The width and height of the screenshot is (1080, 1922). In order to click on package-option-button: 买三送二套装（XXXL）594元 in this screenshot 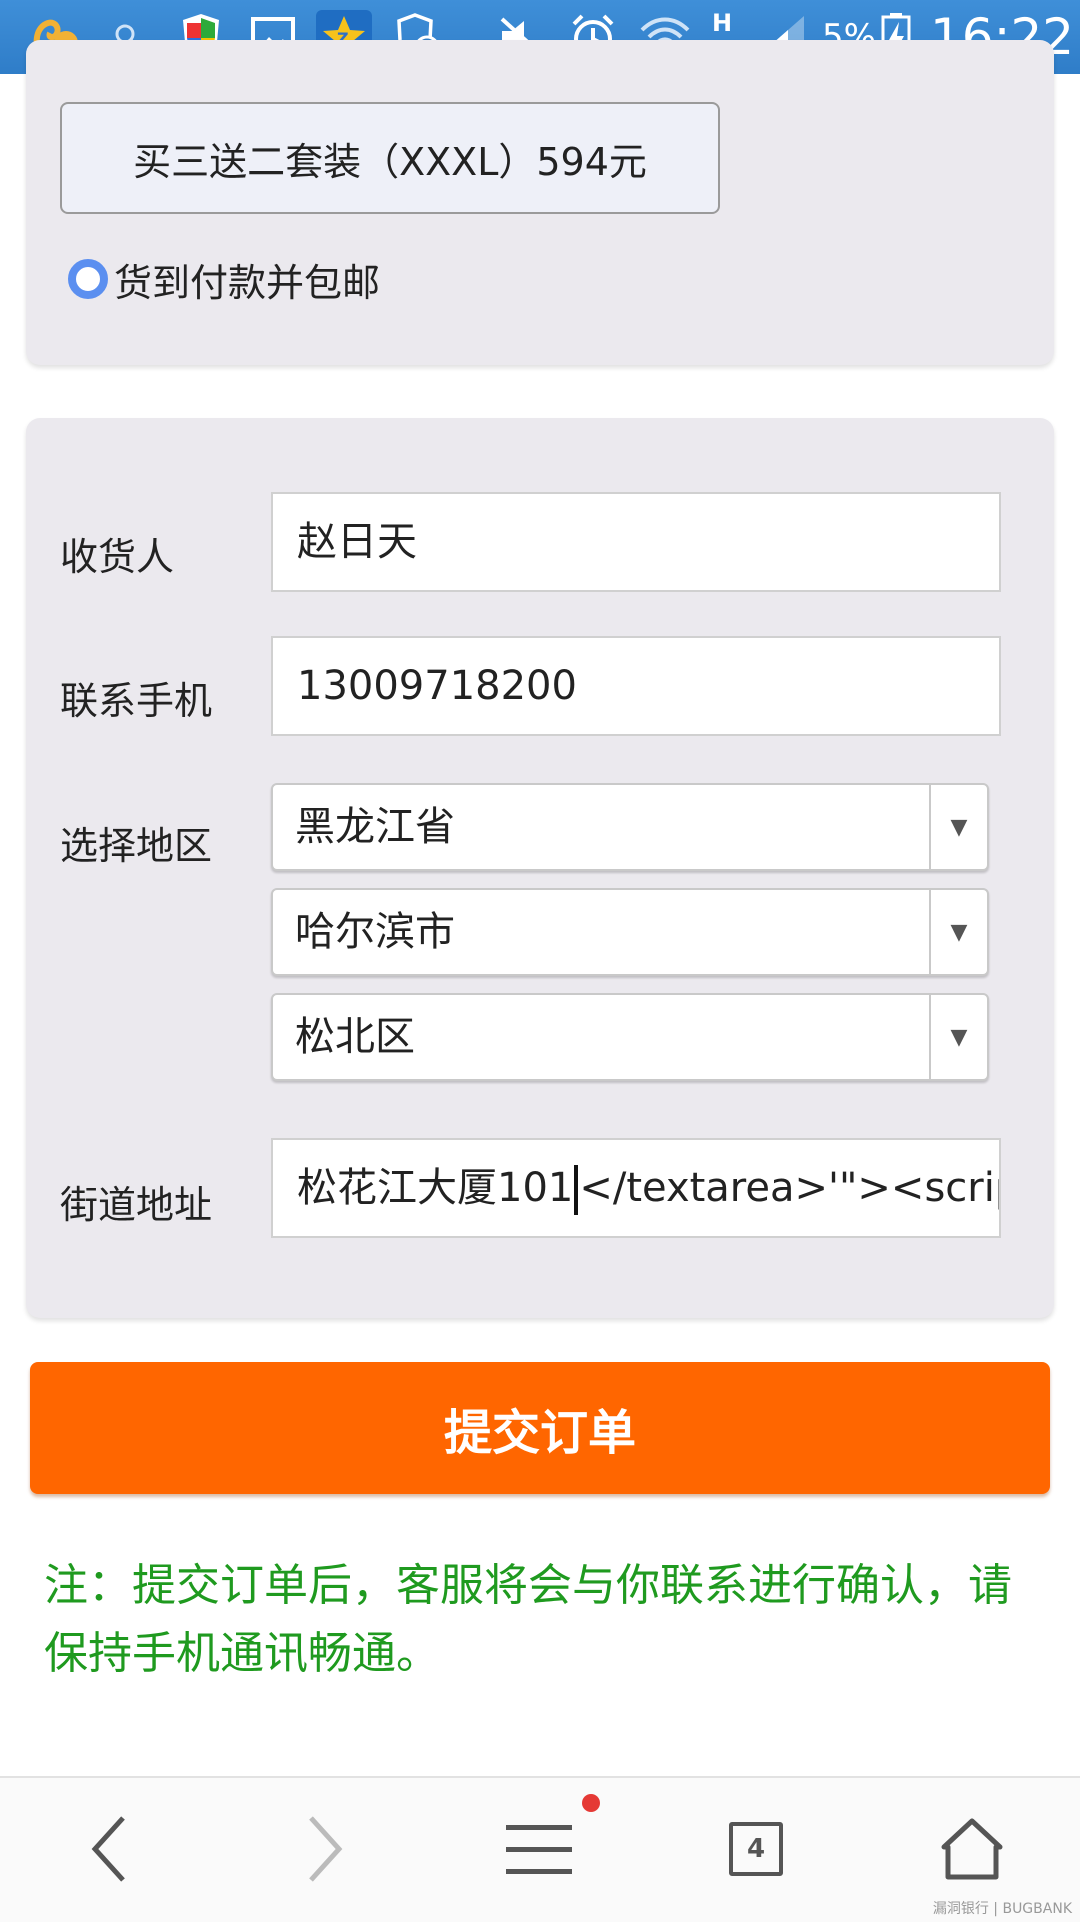, I will do `click(390, 158)`.